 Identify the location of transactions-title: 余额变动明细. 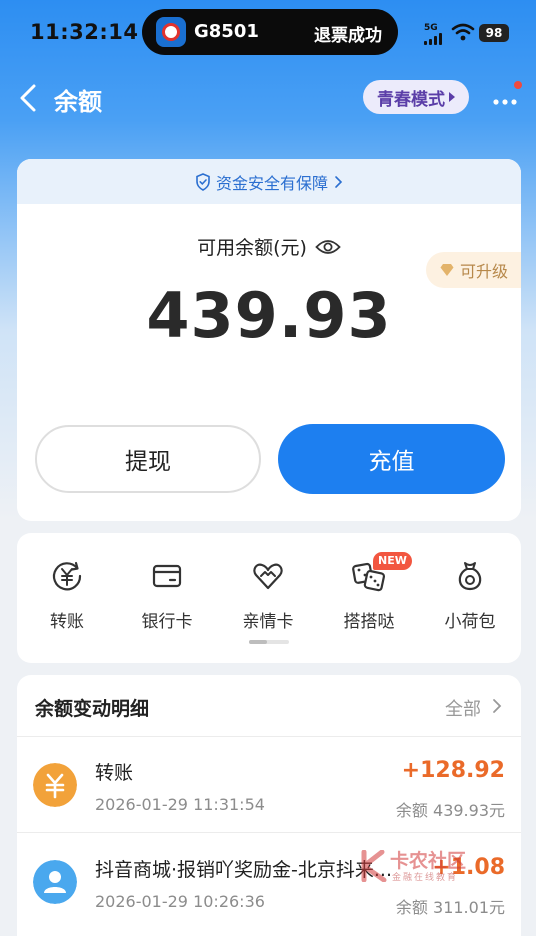
(92, 709).